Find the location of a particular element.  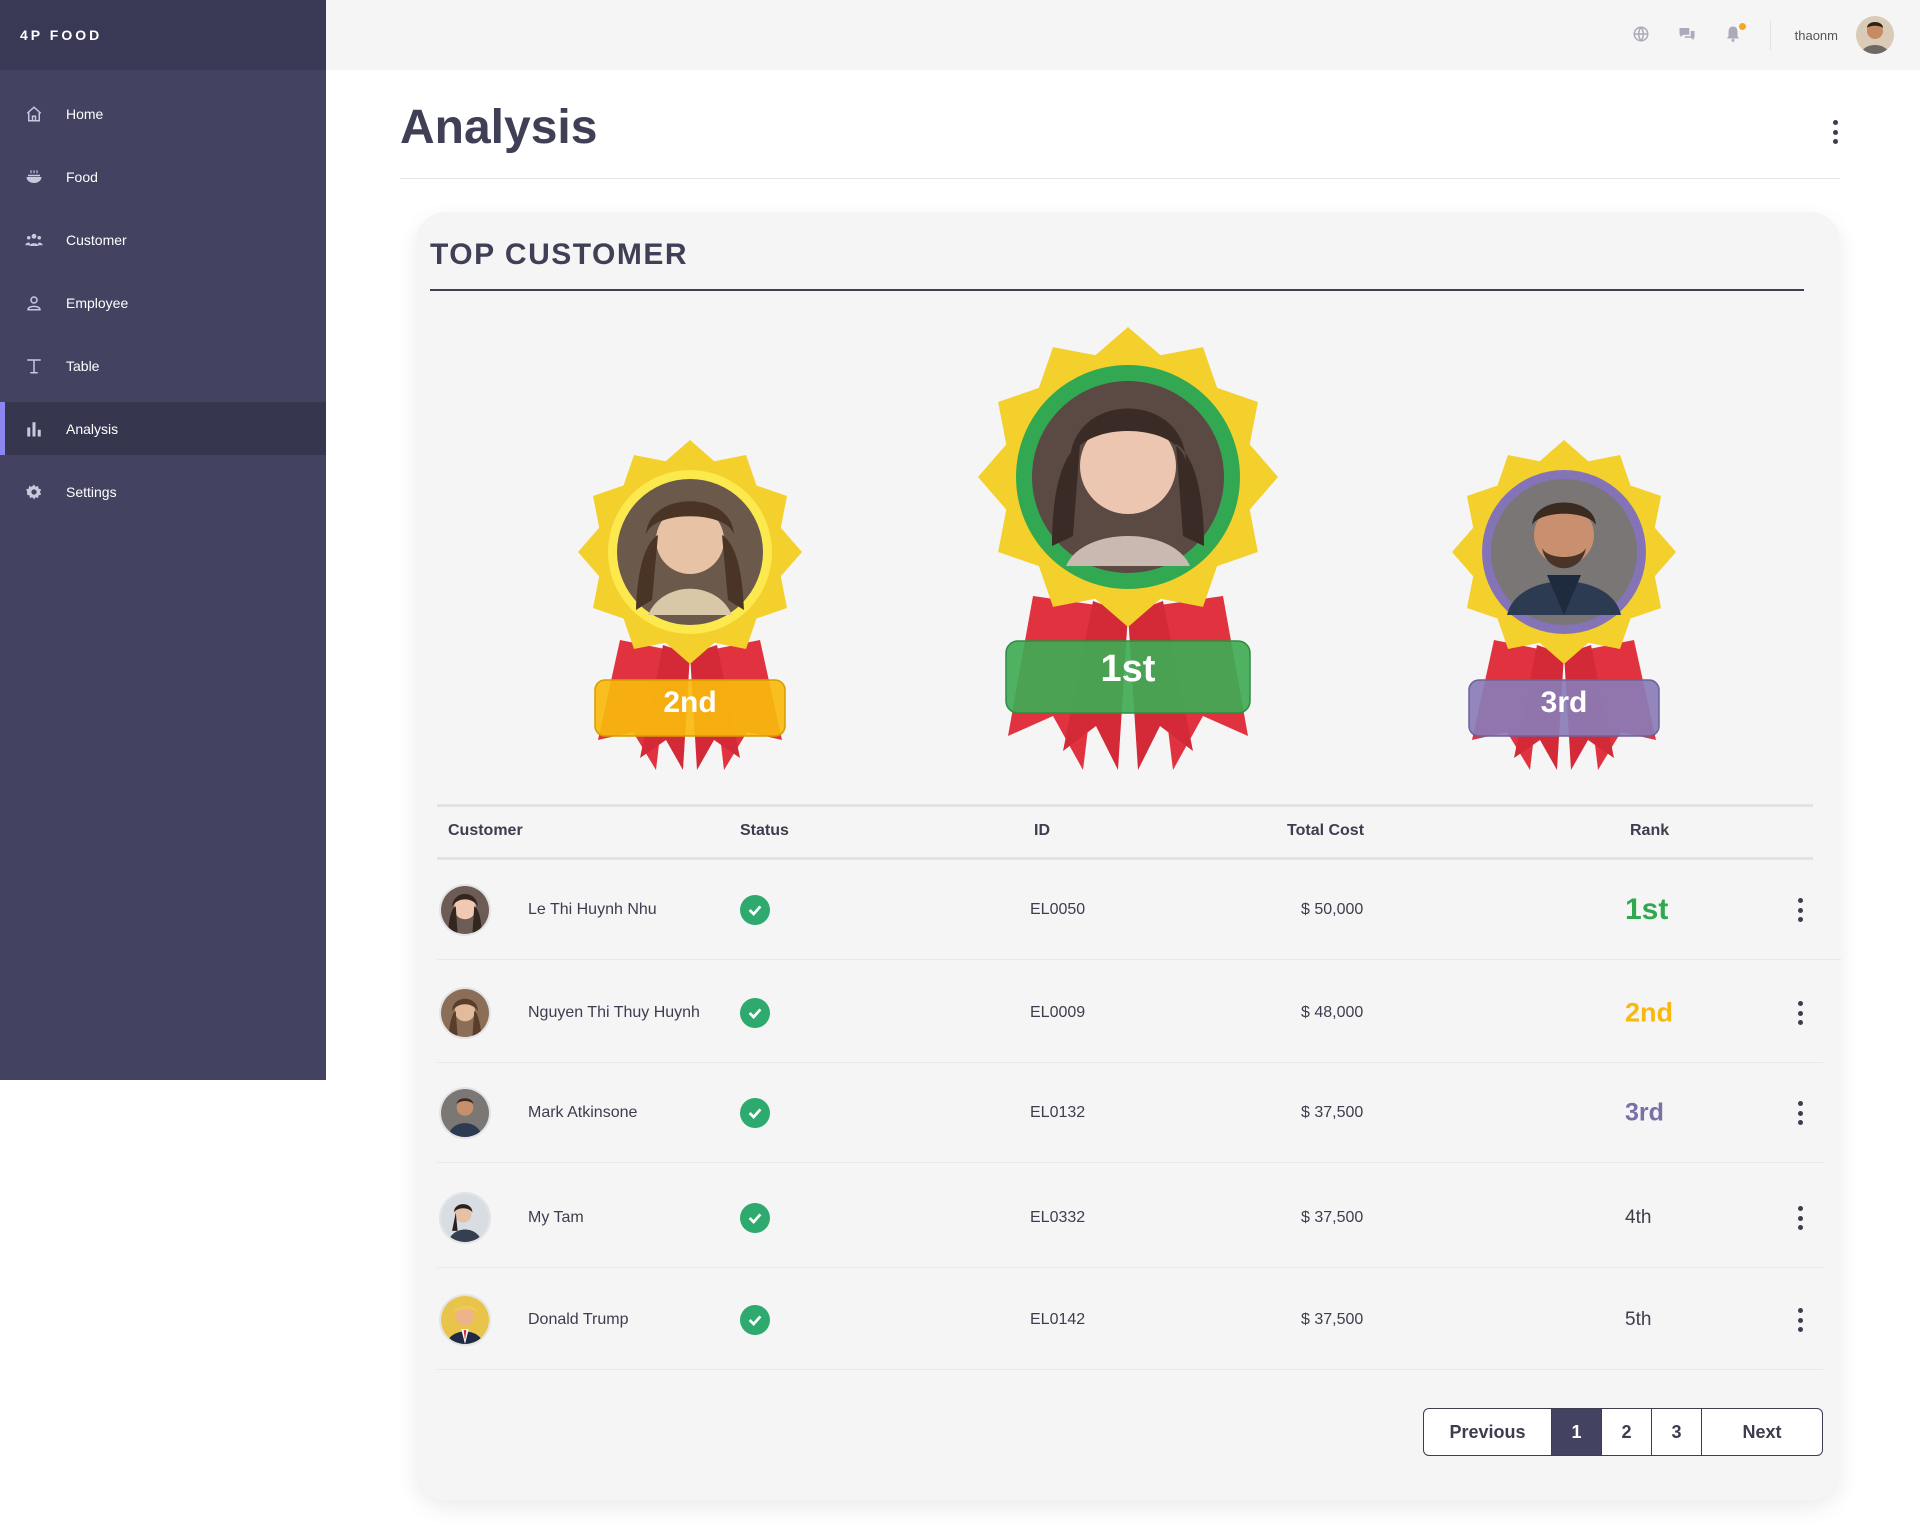

chat-icon is located at coordinates (1688, 35).